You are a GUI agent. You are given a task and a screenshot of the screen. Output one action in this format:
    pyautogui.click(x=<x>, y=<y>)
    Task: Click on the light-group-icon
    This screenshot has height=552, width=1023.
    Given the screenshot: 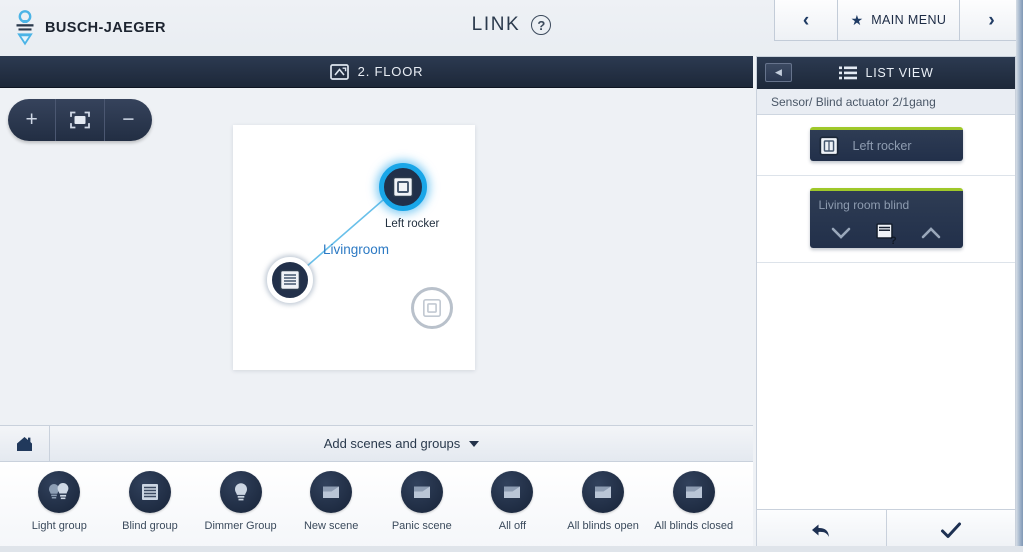 What is the action you would take?
    pyautogui.click(x=59, y=492)
    